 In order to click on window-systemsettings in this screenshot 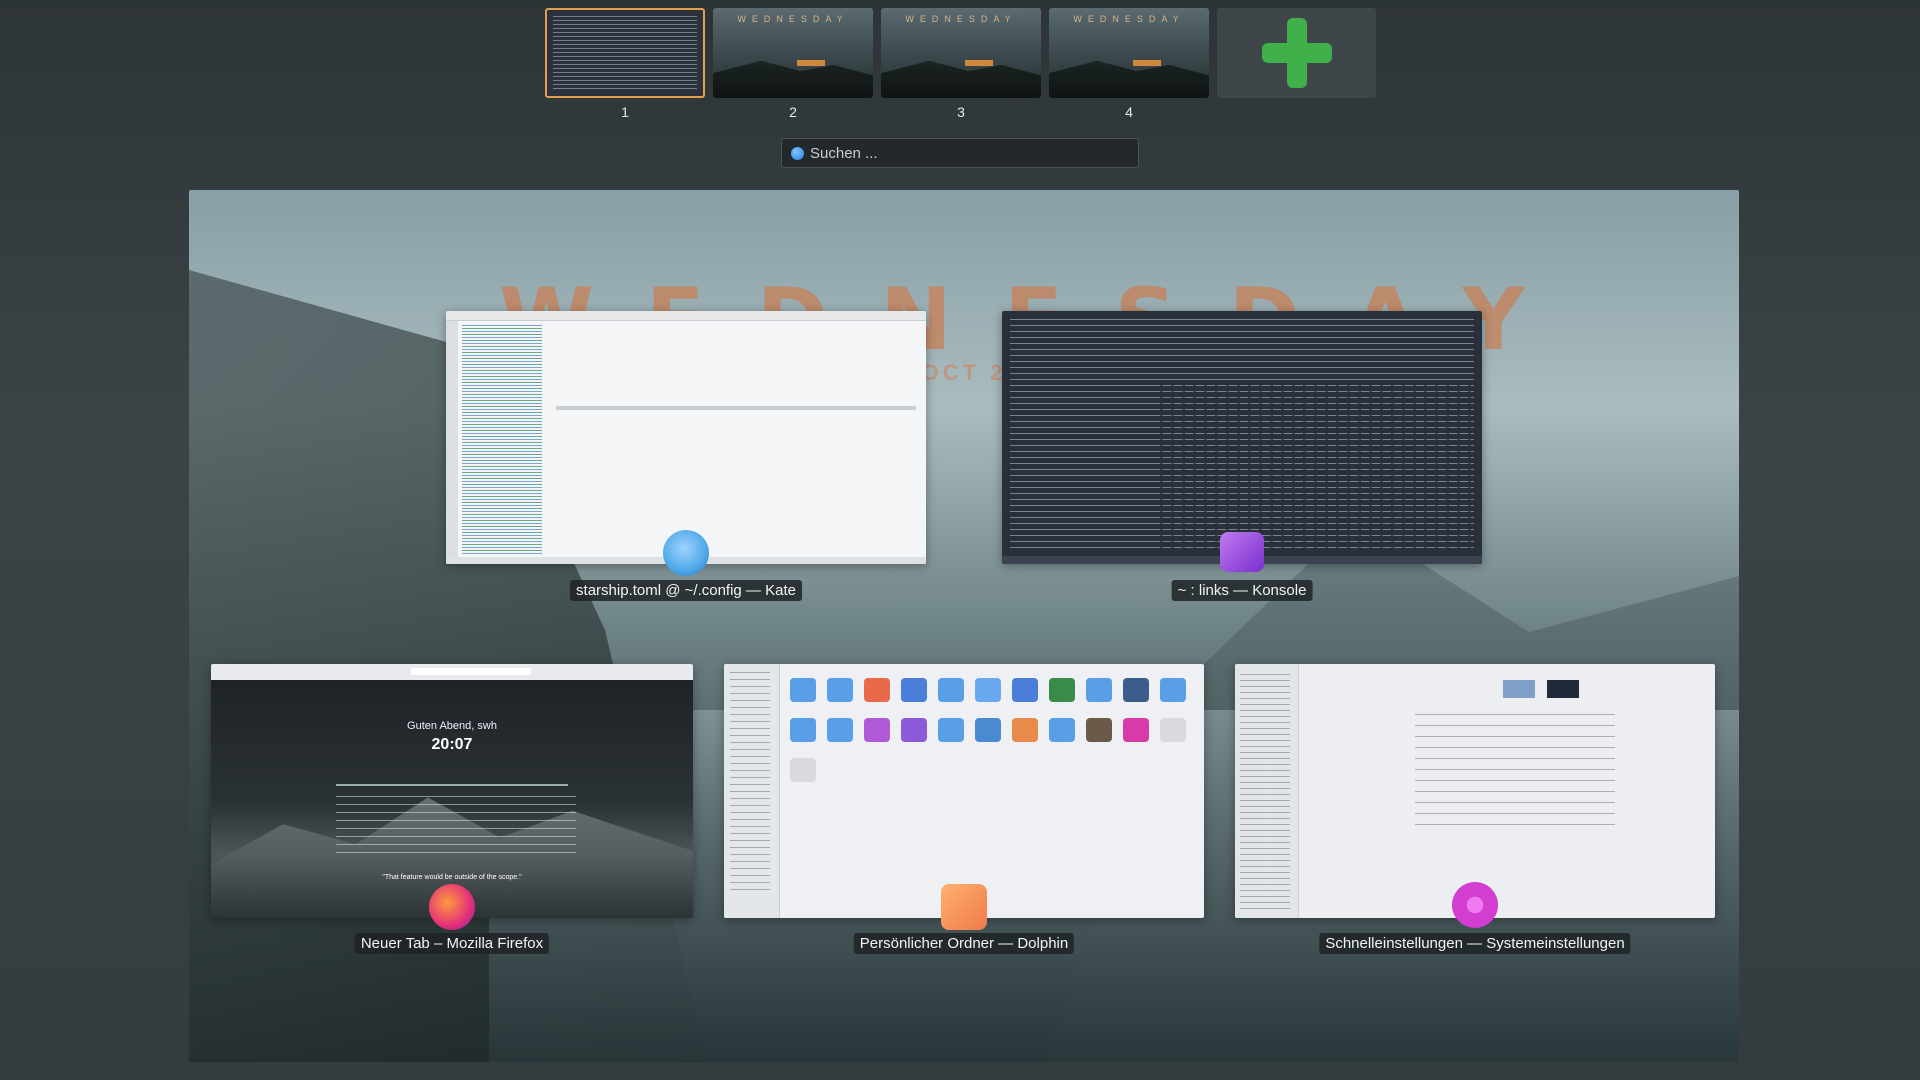, I will do `click(1475, 791)`.